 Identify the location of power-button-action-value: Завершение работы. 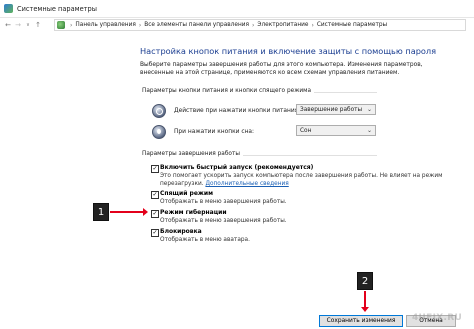
(331, 109).